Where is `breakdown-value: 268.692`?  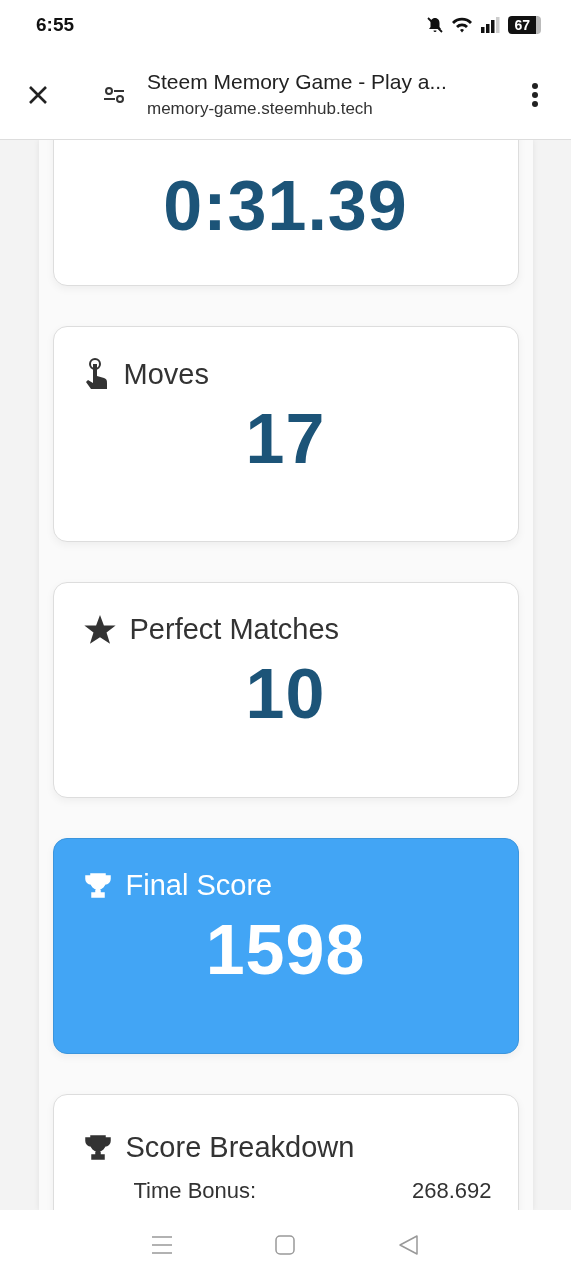
breakdown-value: 268.692 is located at coordinates (451, 1191).